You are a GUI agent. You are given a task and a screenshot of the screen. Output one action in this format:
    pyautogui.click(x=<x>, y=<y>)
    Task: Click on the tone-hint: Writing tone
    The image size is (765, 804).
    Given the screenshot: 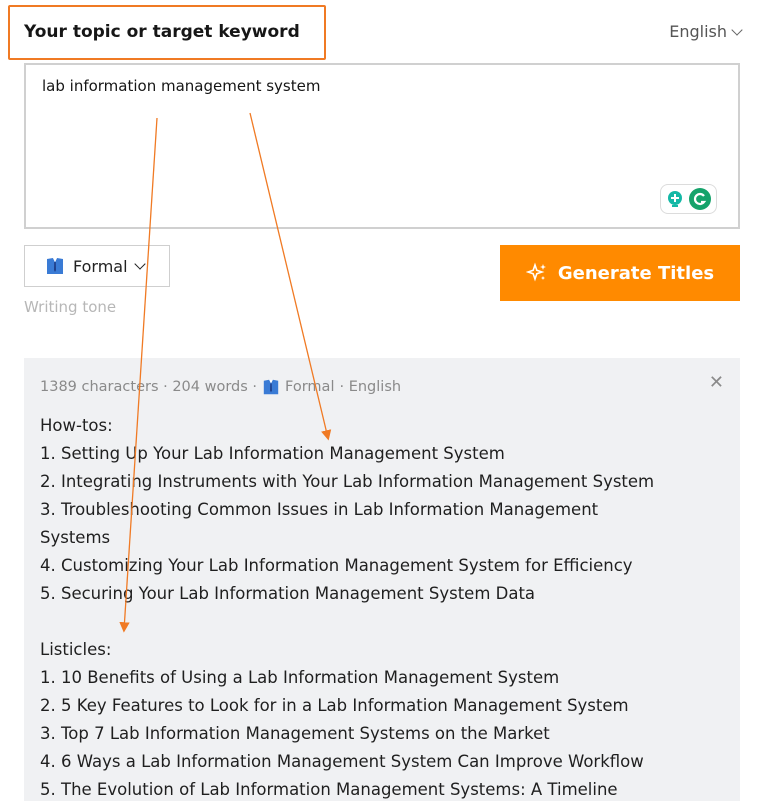 What is the action you would take?
    pyautogui.click(x=70, y=307)
    